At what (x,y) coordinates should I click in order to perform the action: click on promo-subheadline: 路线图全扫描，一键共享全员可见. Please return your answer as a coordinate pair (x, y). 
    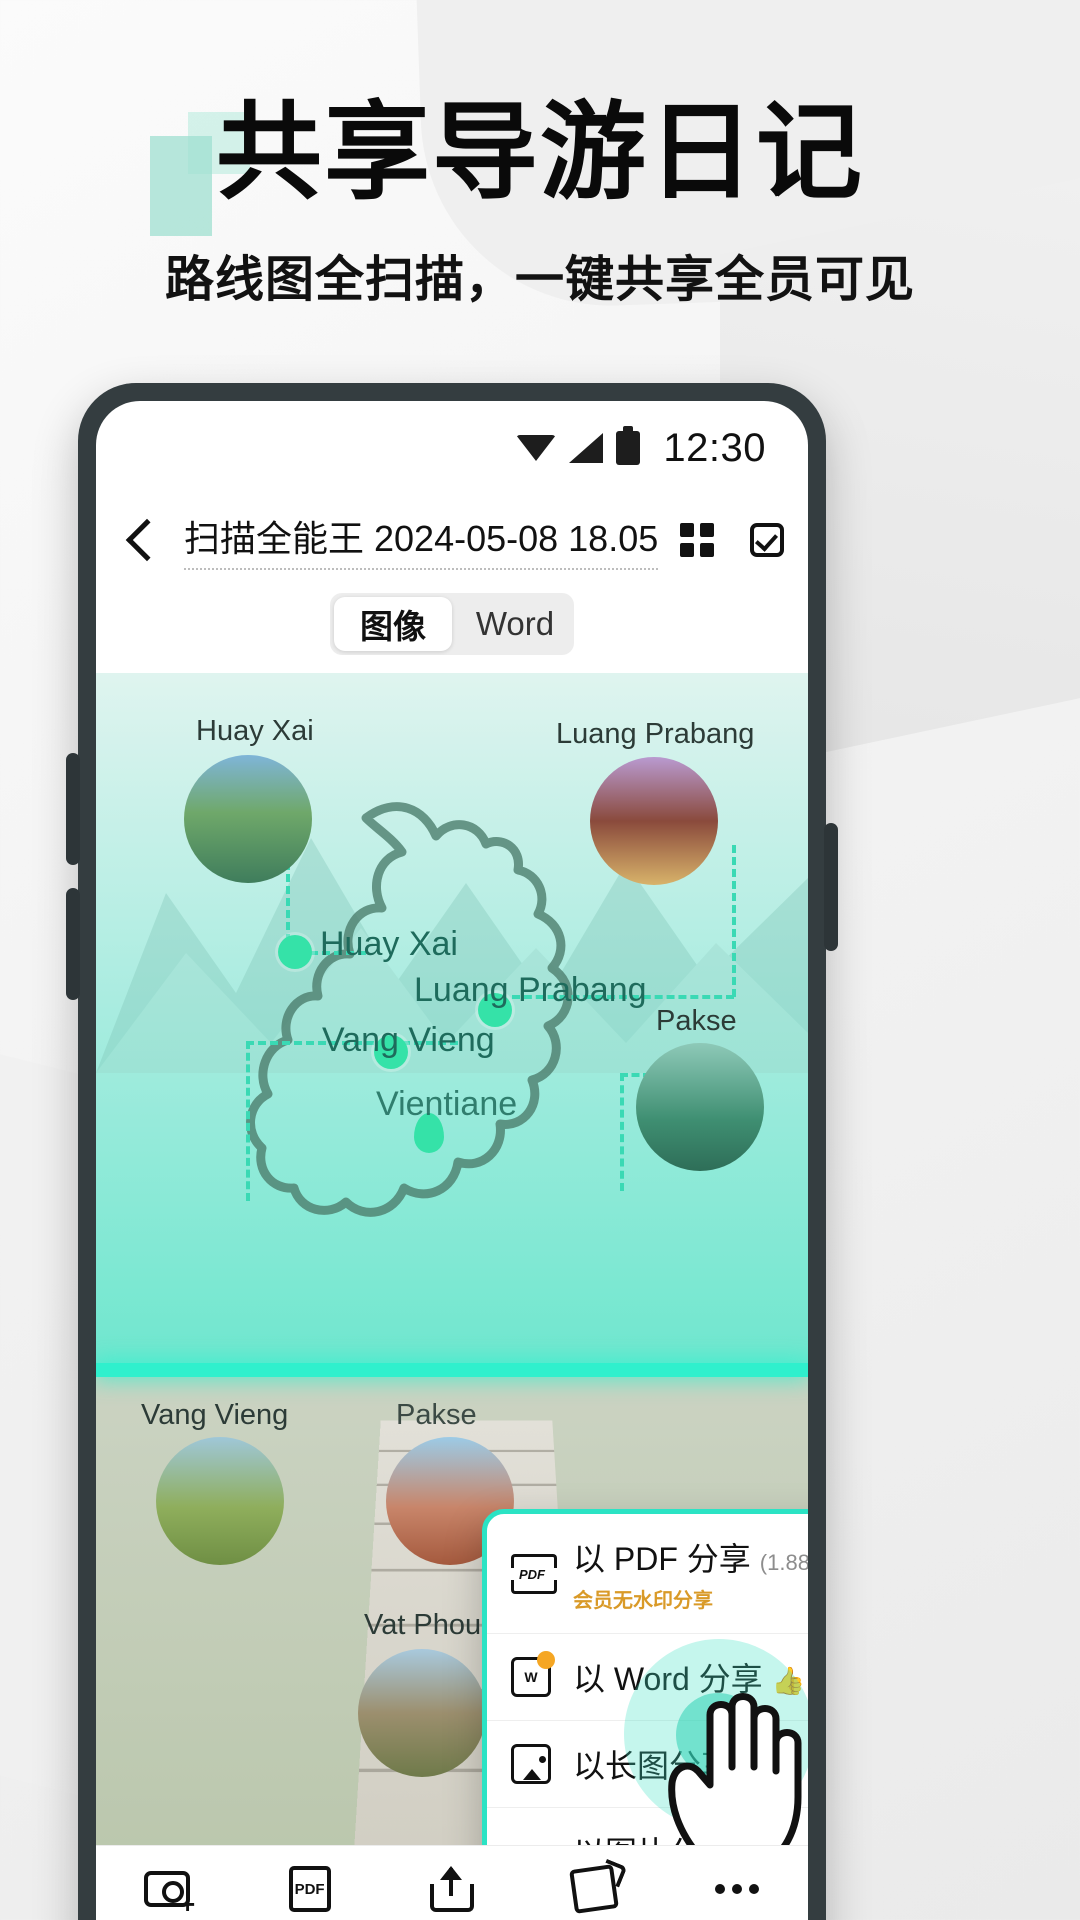
    Looking at the image, I should click on (539, 280).